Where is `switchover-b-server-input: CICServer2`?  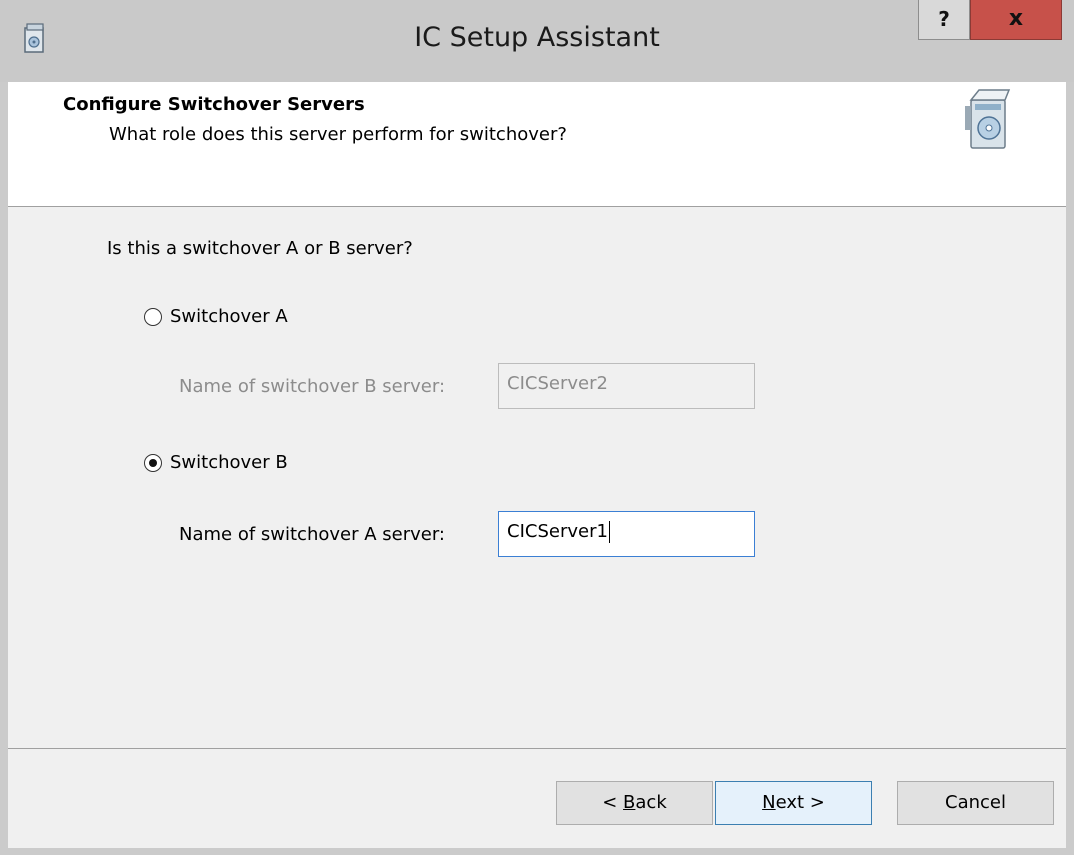 switchover-b-server-input: CICServer2 is located at coordinates (626, 386).